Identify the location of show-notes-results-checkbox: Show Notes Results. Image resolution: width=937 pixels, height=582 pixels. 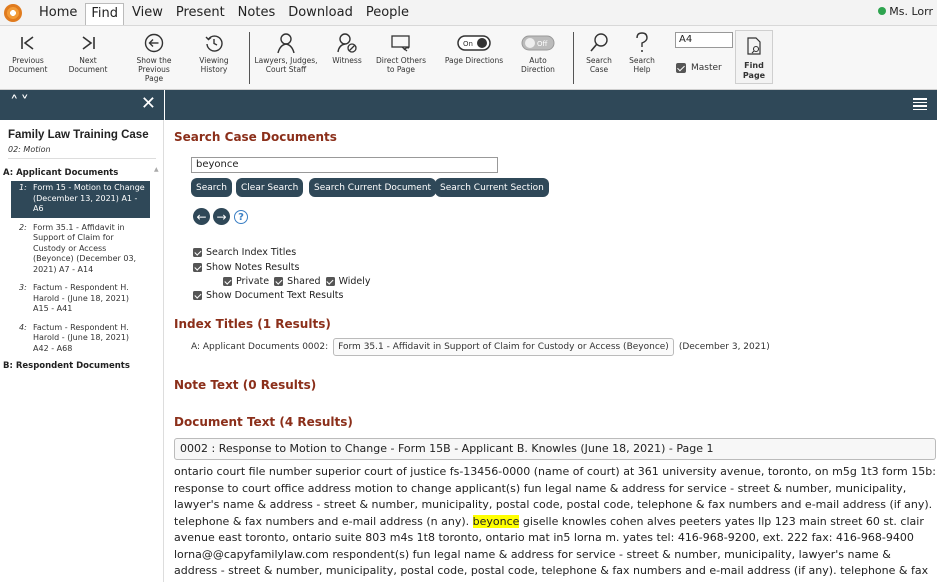
(246, 267).